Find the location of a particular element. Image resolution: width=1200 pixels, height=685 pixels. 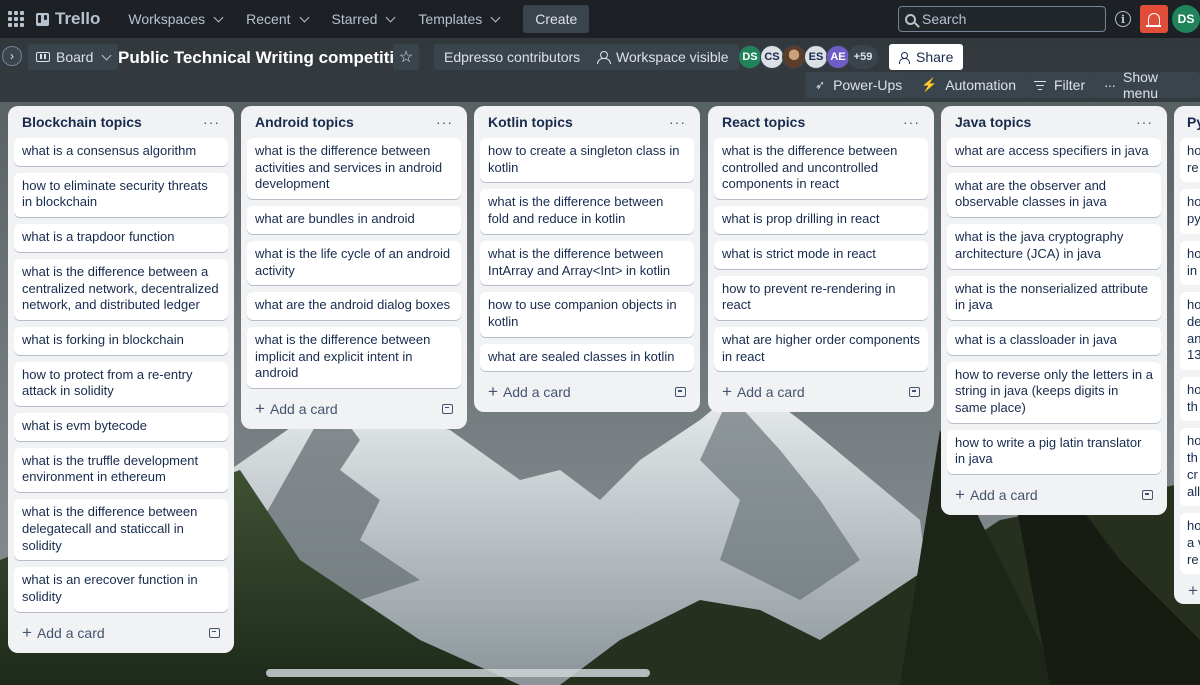

card: what is a trapdoor function is located at coordinates (121, 238).